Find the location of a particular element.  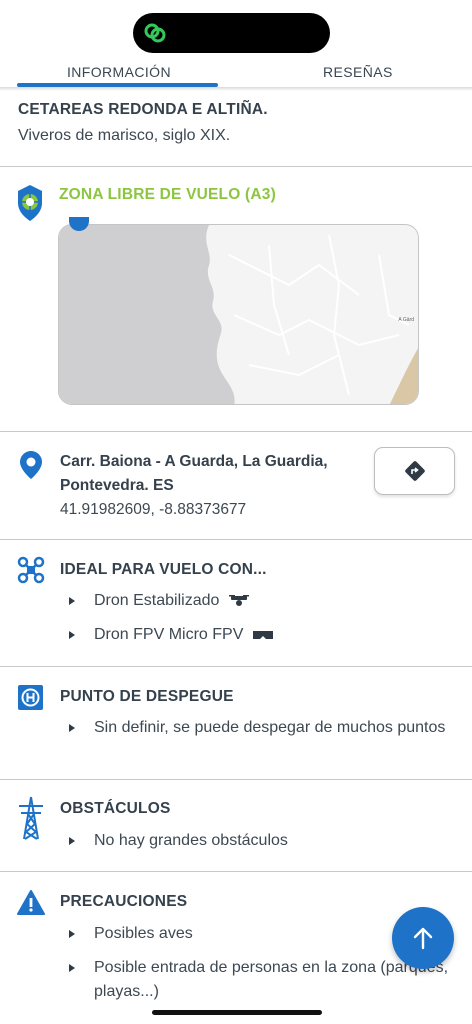

fpv-goggles-icon is located at coordinates (262, 634).